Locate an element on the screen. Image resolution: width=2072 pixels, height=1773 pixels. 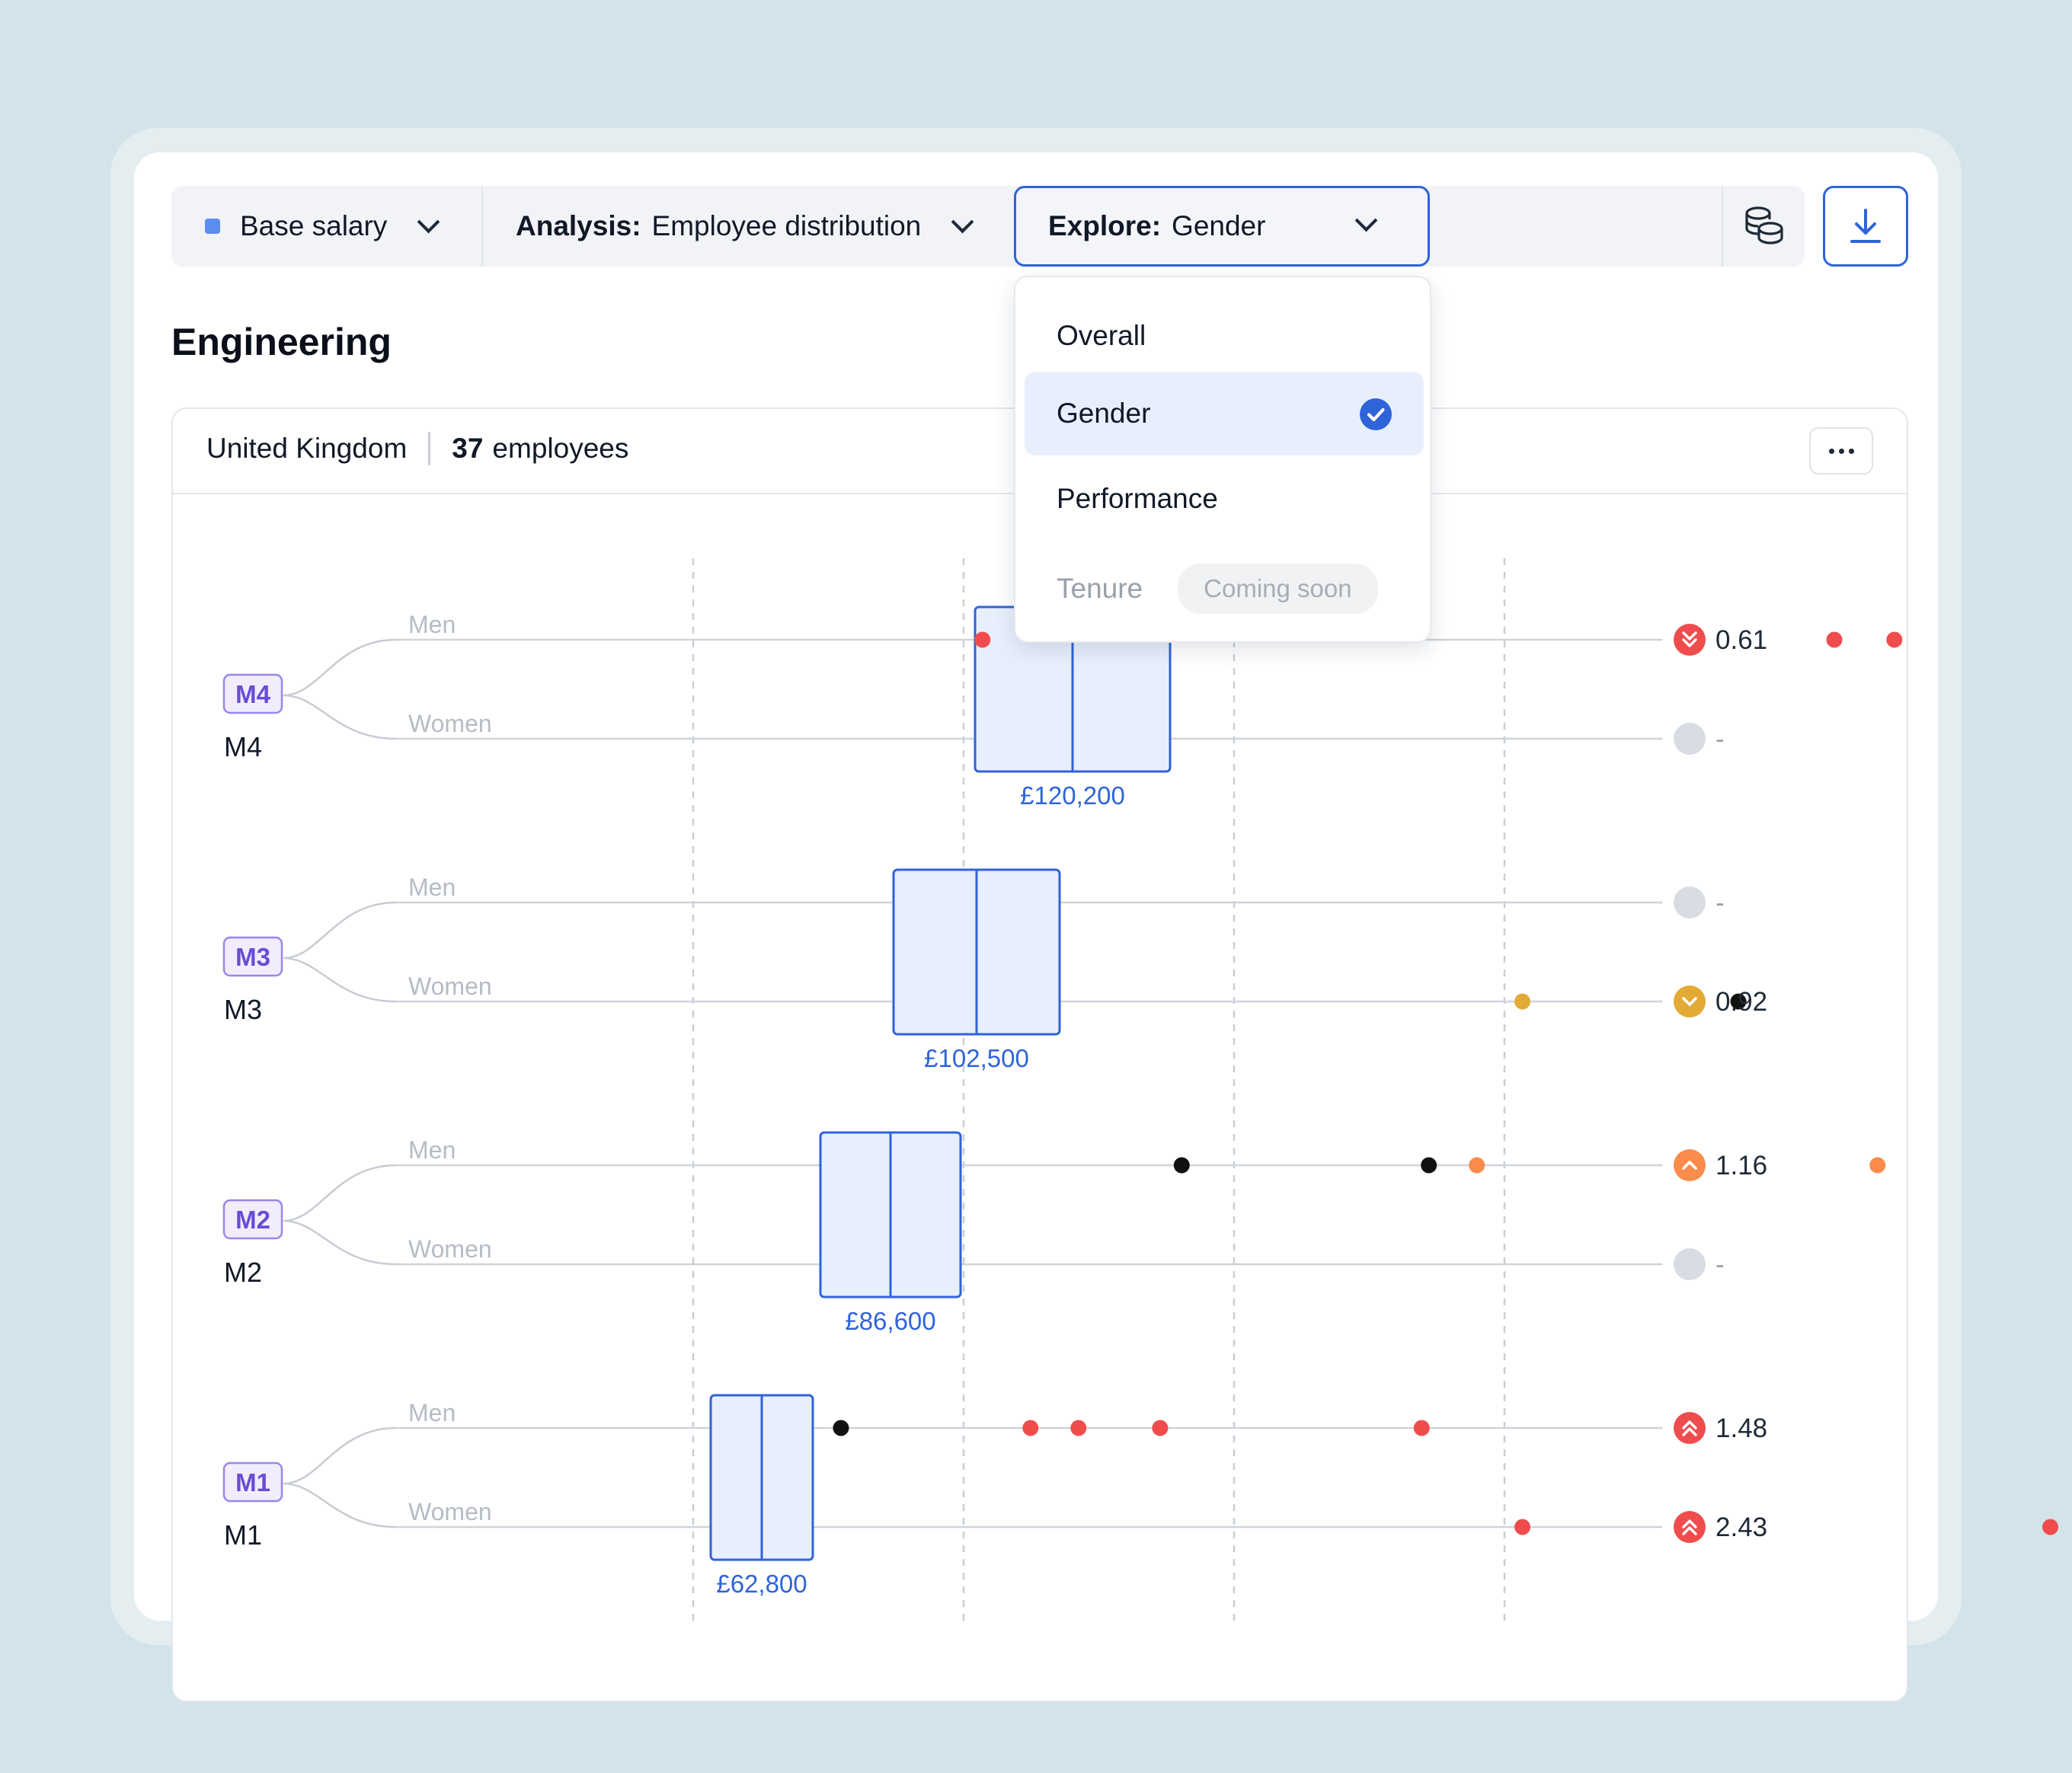
employee-dot-outlier is located at coordinates (2050, 1527).